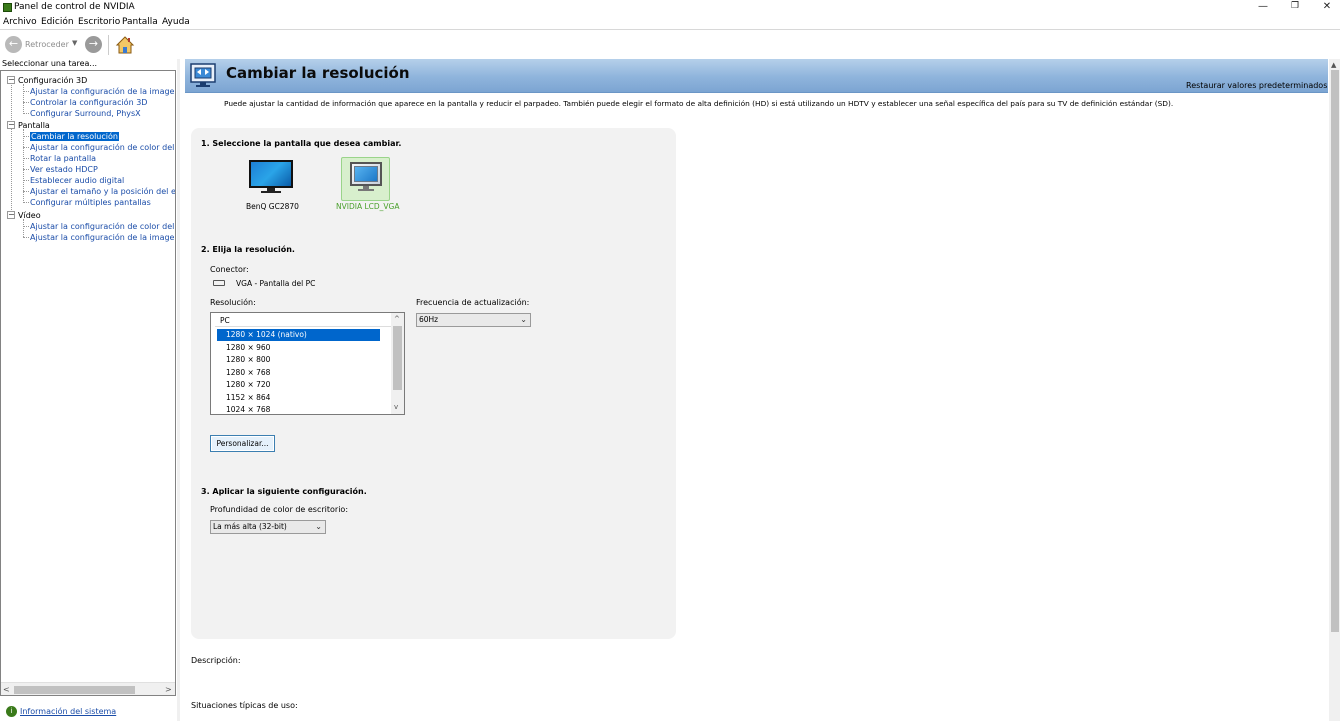 This screenshot has width=1340, height=721. Describe the element at coordinates (11, 711) in the screenshot. I see `system-info-icon: i` at that location.